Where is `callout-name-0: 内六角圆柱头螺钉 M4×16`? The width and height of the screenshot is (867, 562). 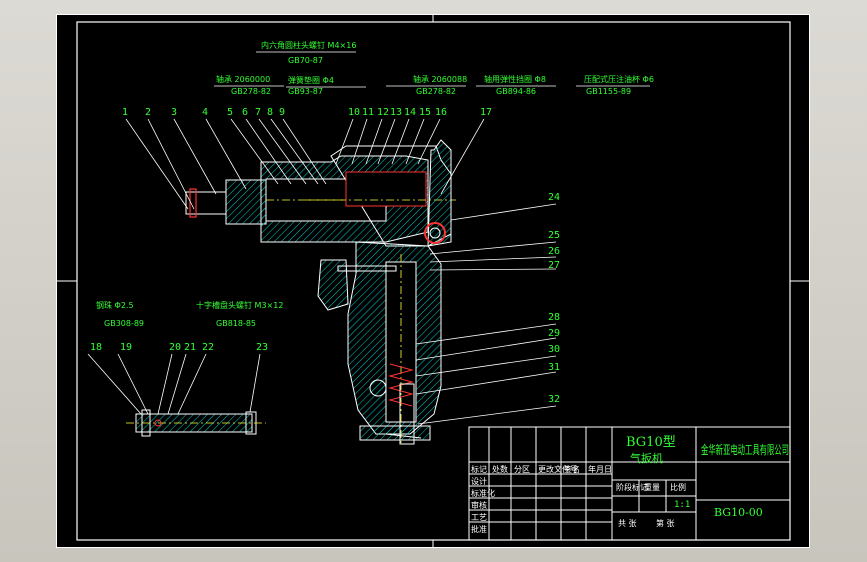
callout-name-0: 内六角圆柱头螺钉 M4×16 is located at coordinates (308, 45).